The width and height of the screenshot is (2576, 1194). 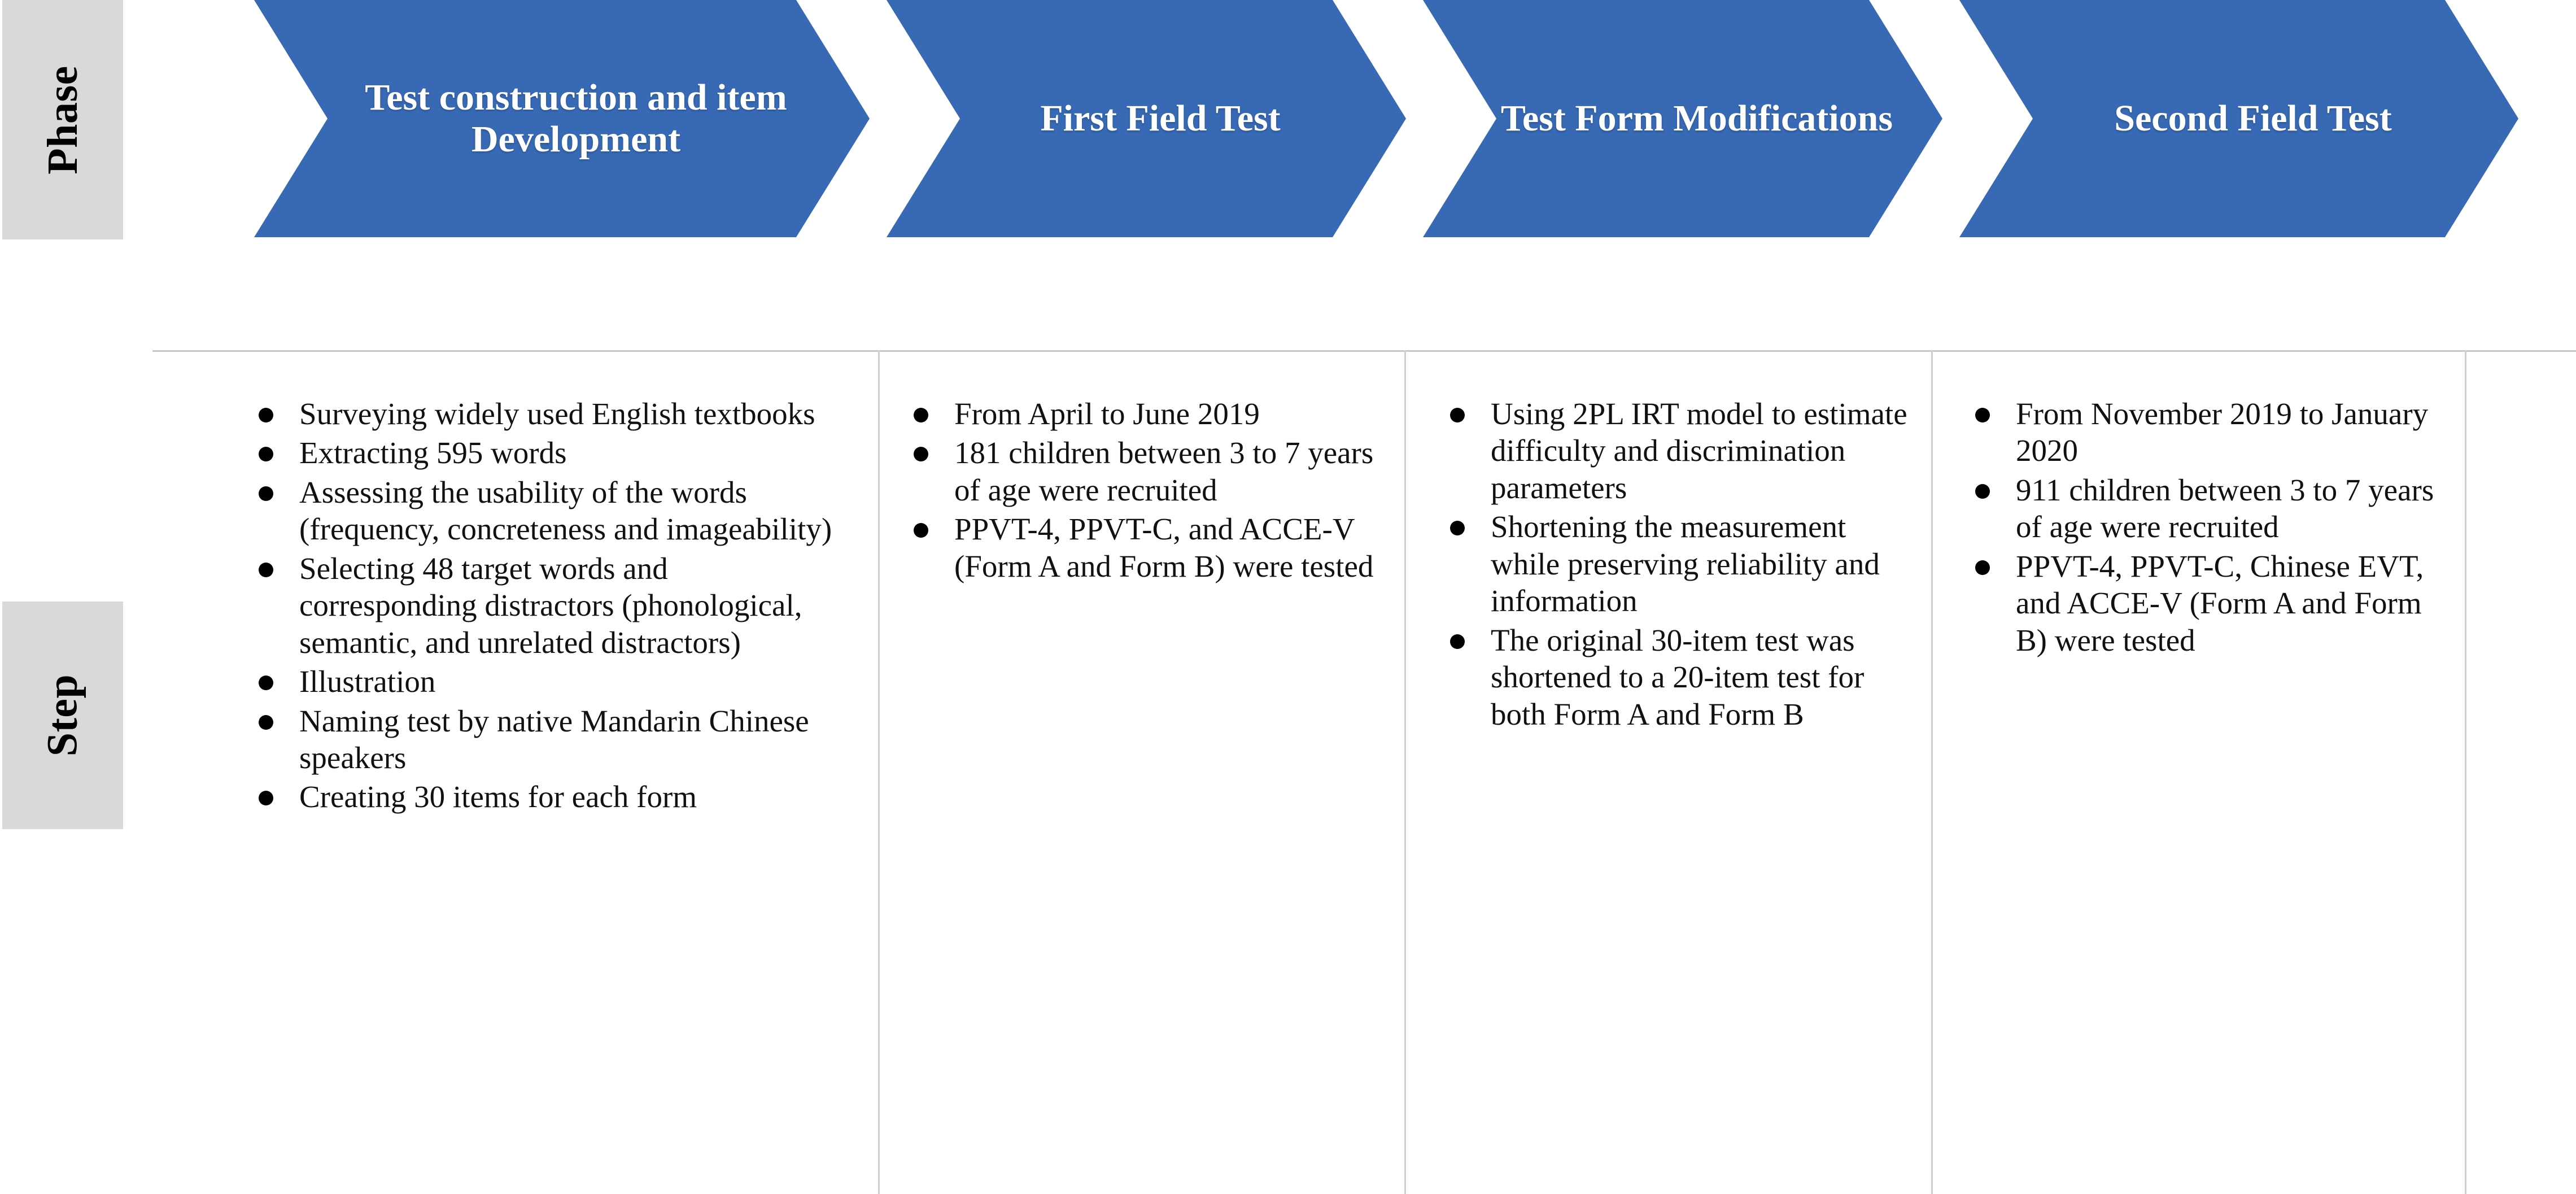 What do you see at coordinates (498, 796) in the screenshot?
I see `list-item-text: Creating 30 items for each form` at bounding box center [498, 796].